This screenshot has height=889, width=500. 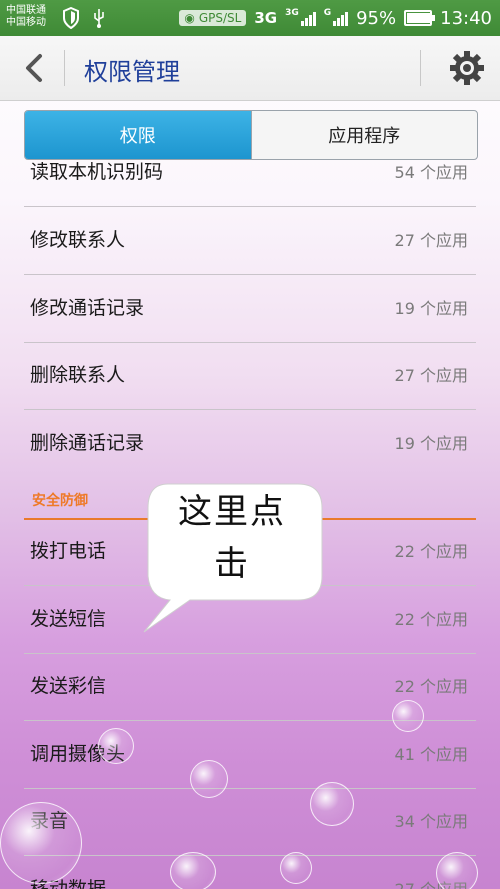 What do you see at coordinates (189, 18) in the screenshot?
I see `location-icon: ◉` at bounding box center [189, 18].